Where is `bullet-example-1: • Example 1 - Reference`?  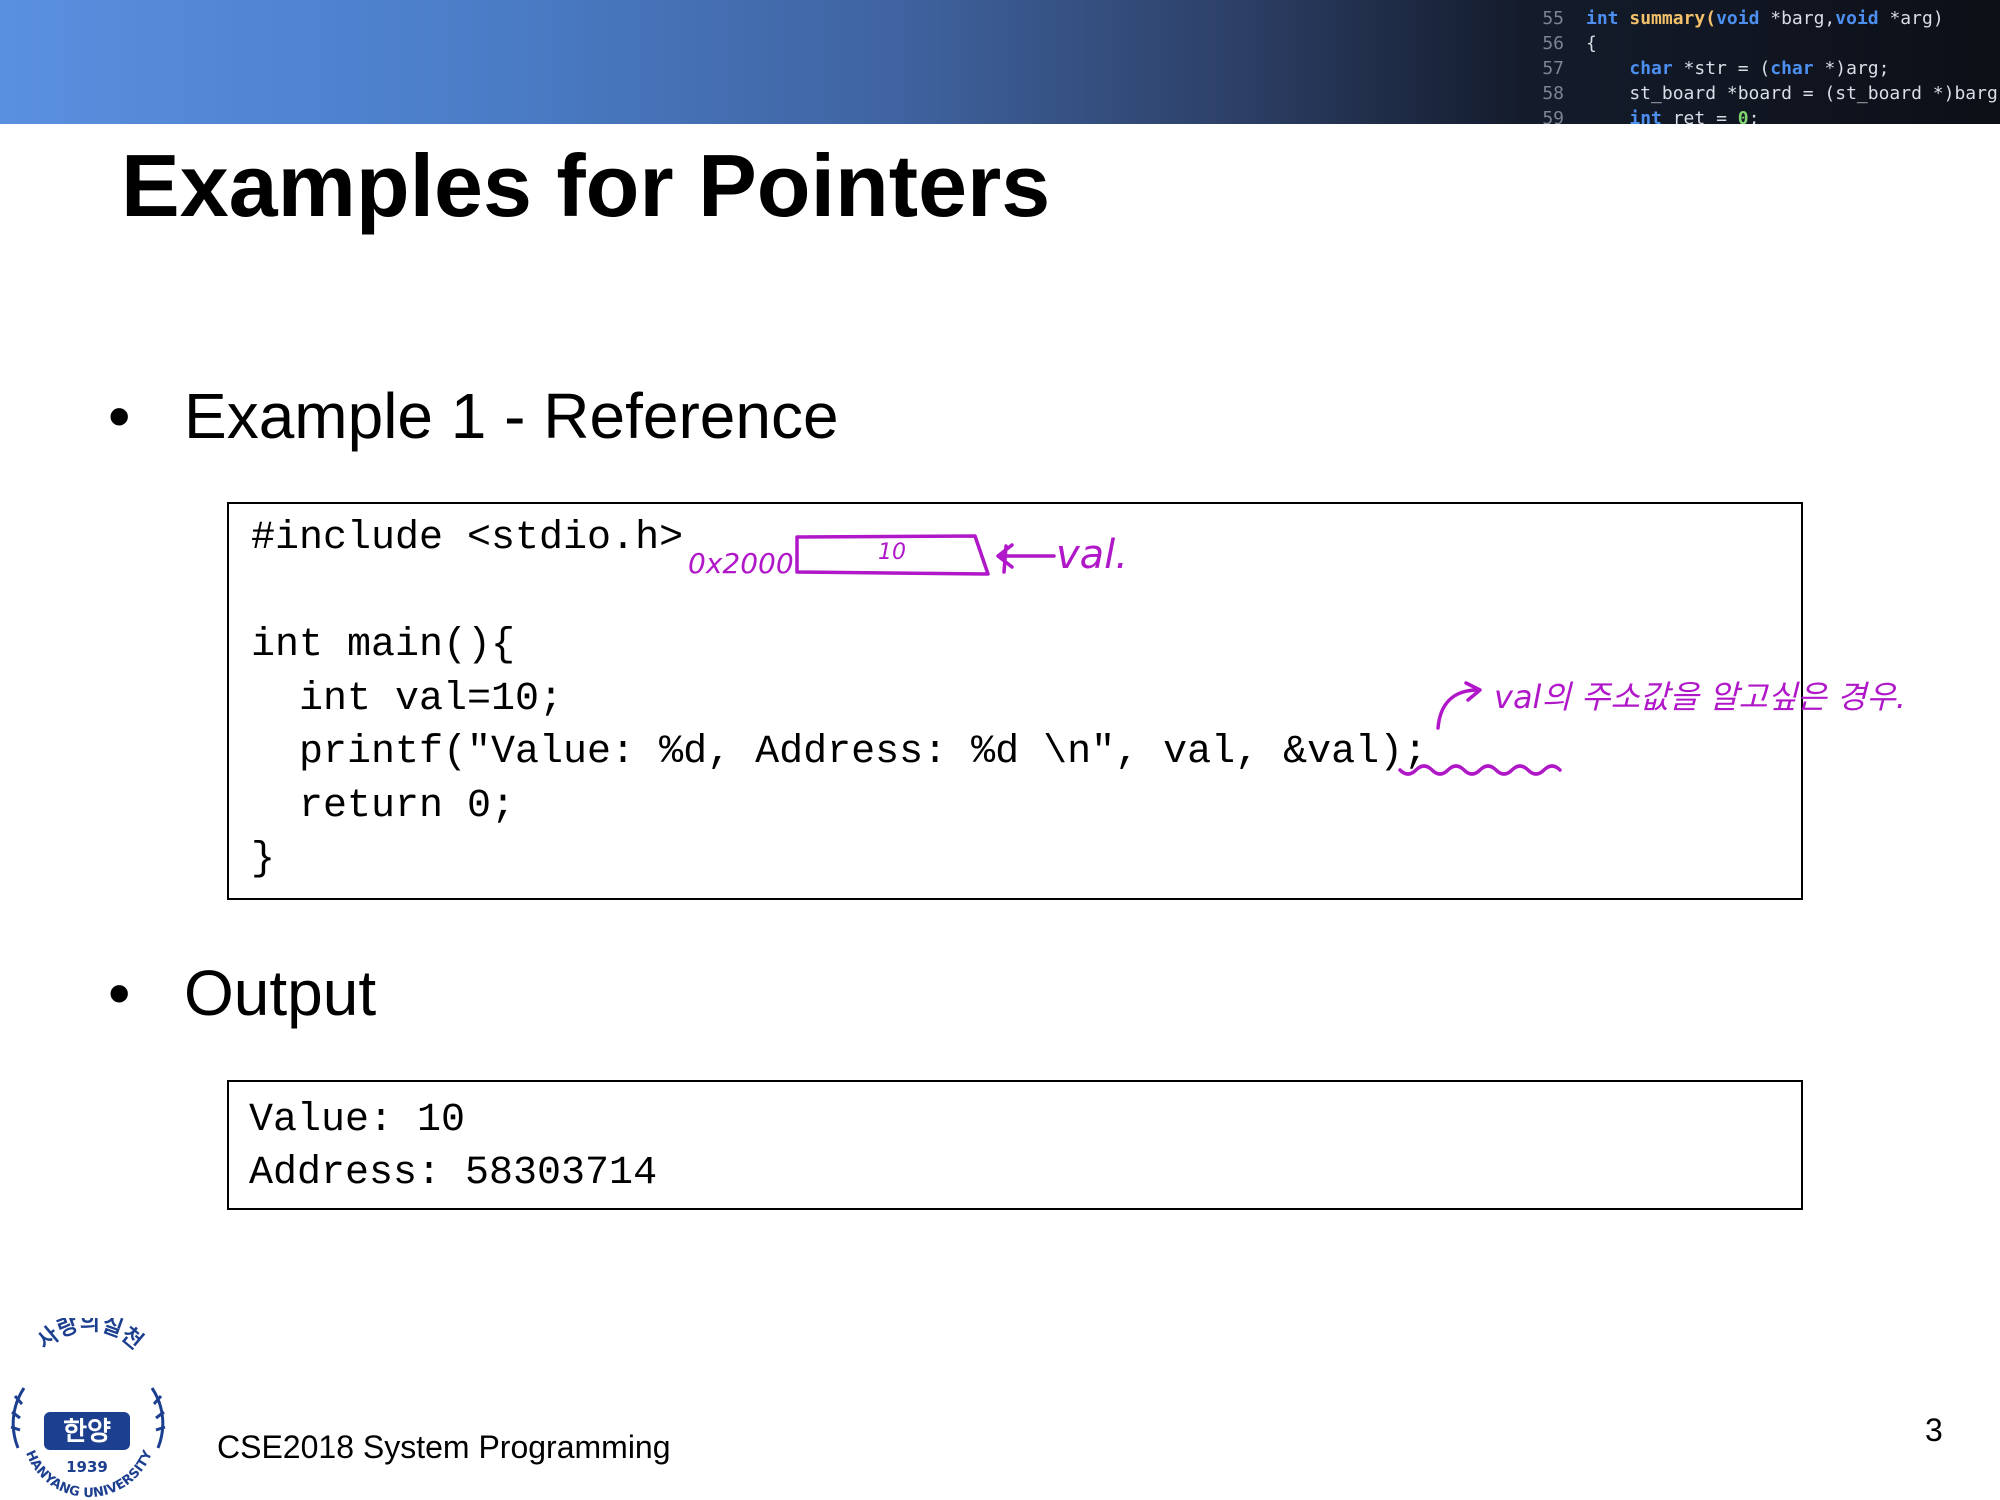
bullet-example-1: • Example 1 - Reference is located at coordinates (473, 416).